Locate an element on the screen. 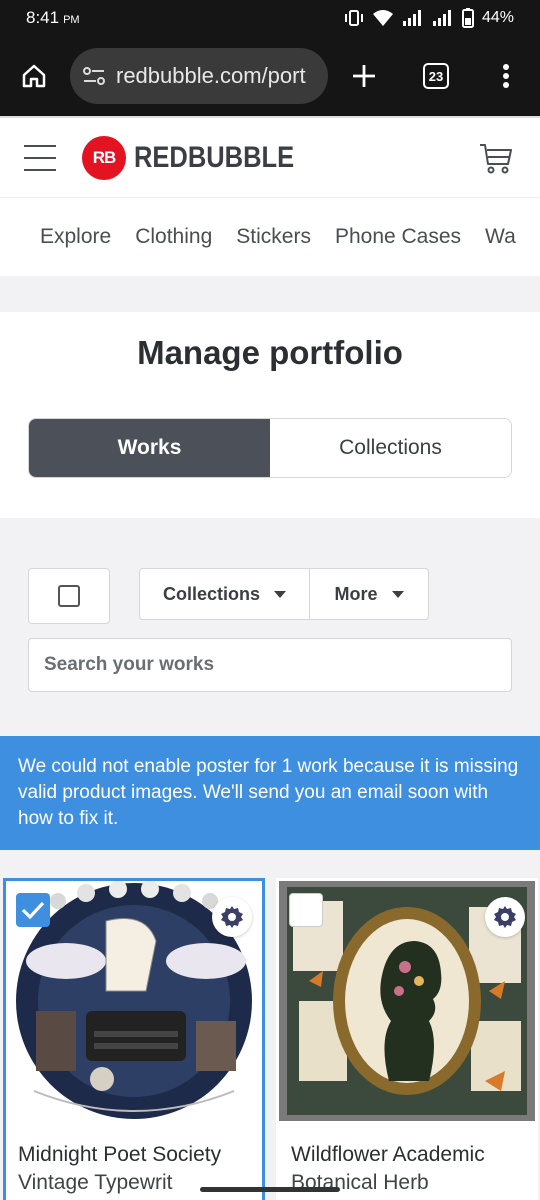 Image resolution: width=540 pixels, height=1200 pixels. tab-collections: Collections is located at coordinates (390, 448).